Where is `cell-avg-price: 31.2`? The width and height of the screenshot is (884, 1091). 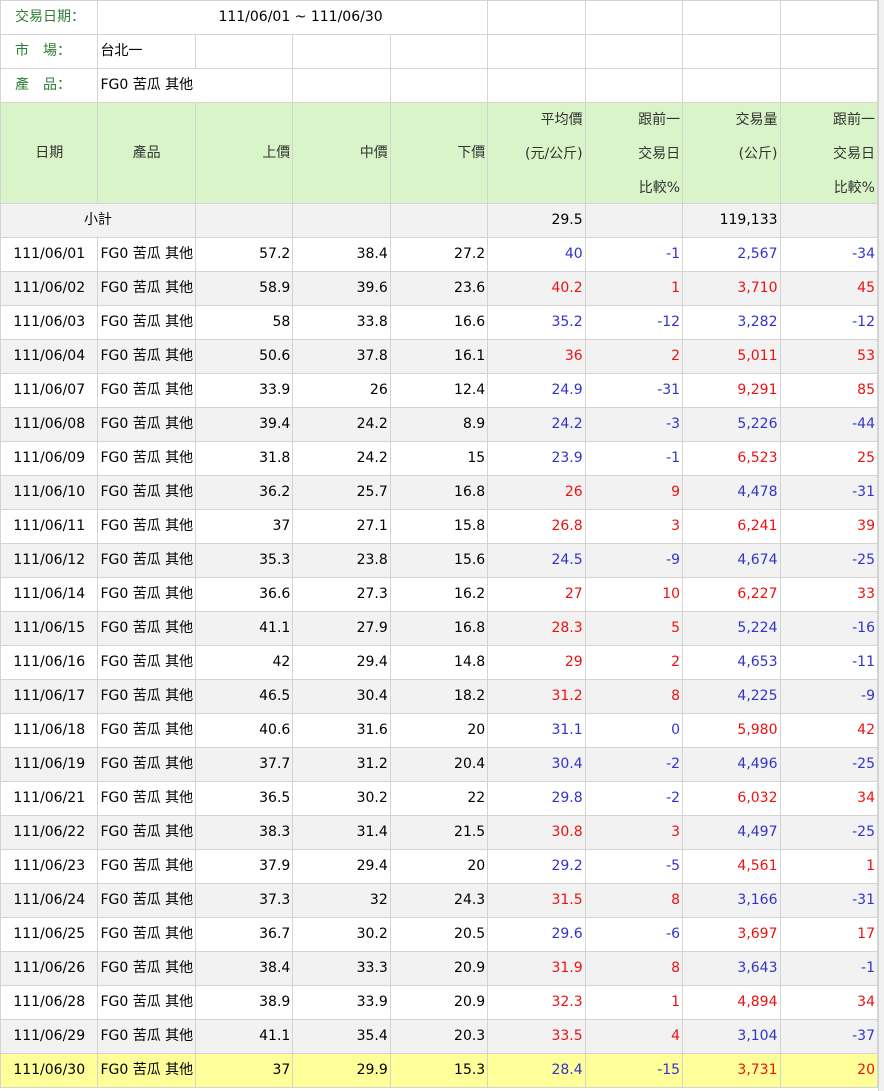 cell-avg-price: 31.2 is located at coordinates (536, 696).